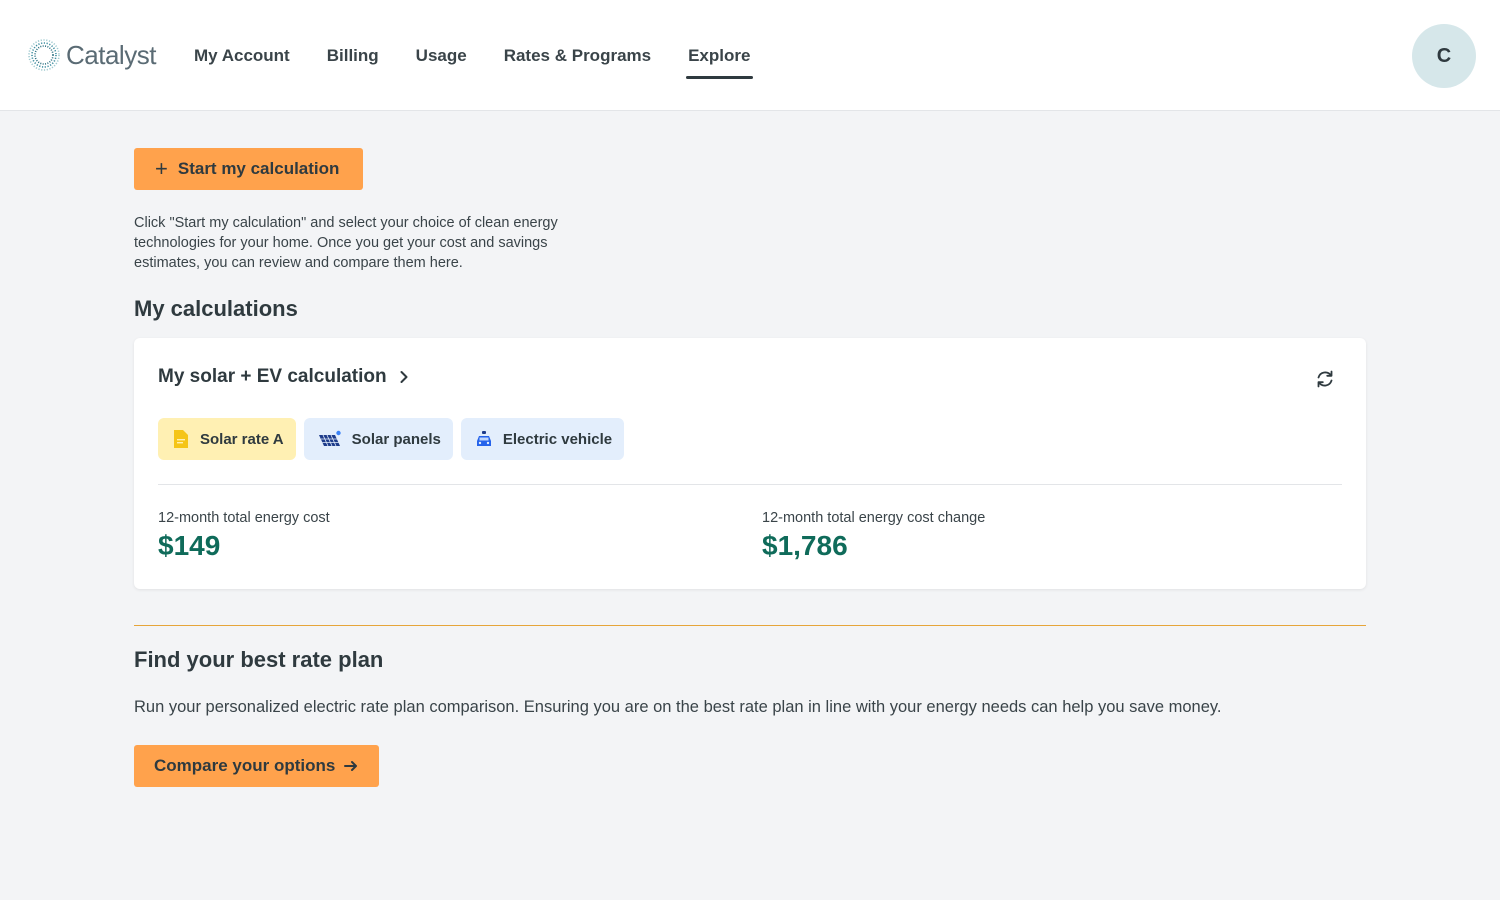  What do you see at coordinates (750, 484) in the screenshot?
I see `card-divider` at bounding box center [750, 484].